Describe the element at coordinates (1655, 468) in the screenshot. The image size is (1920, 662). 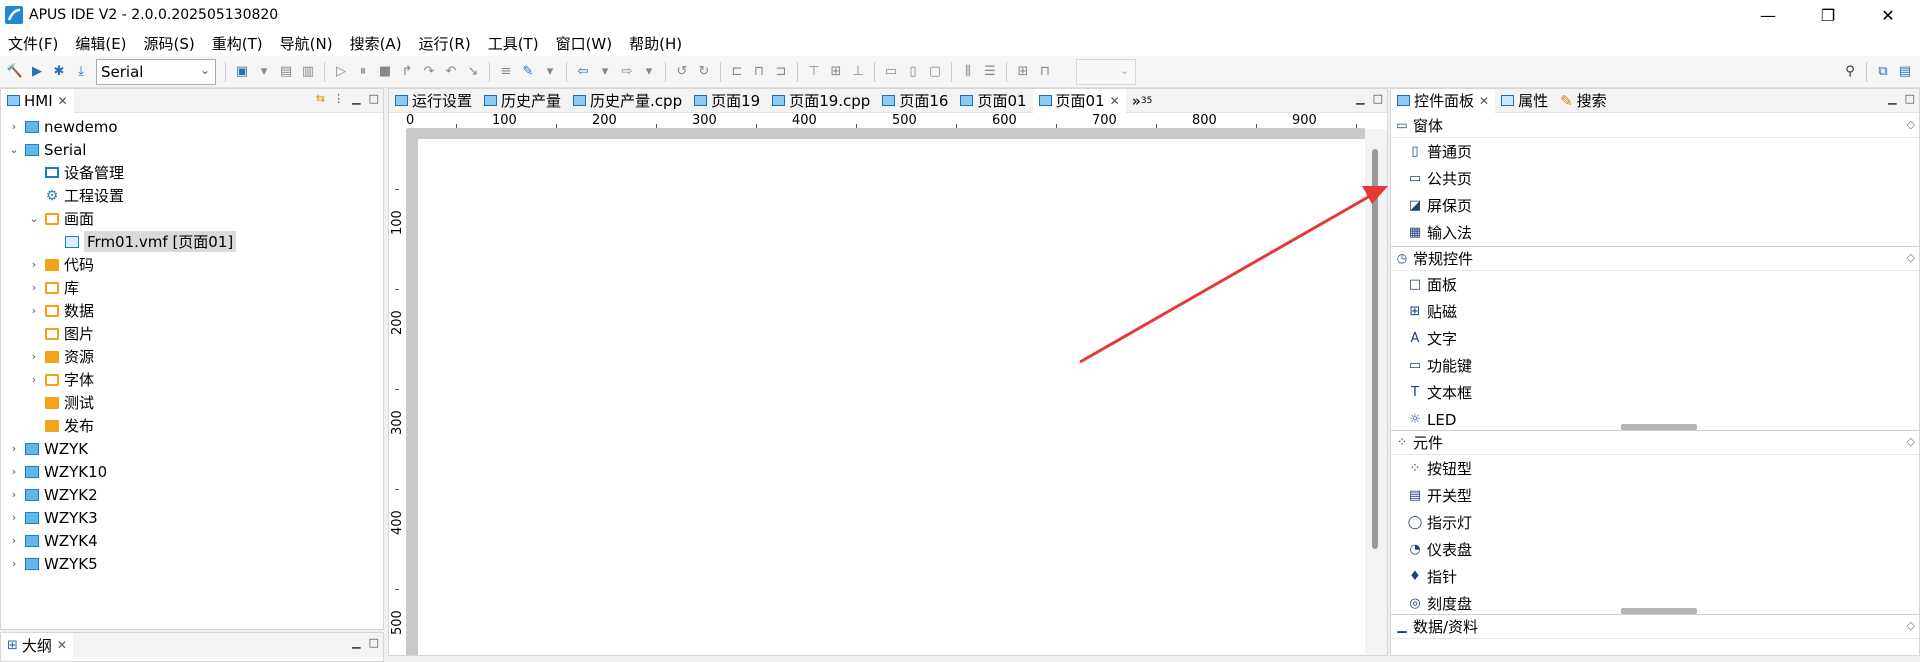
I see `palette-item: ⁘ 按钮型` at that location.